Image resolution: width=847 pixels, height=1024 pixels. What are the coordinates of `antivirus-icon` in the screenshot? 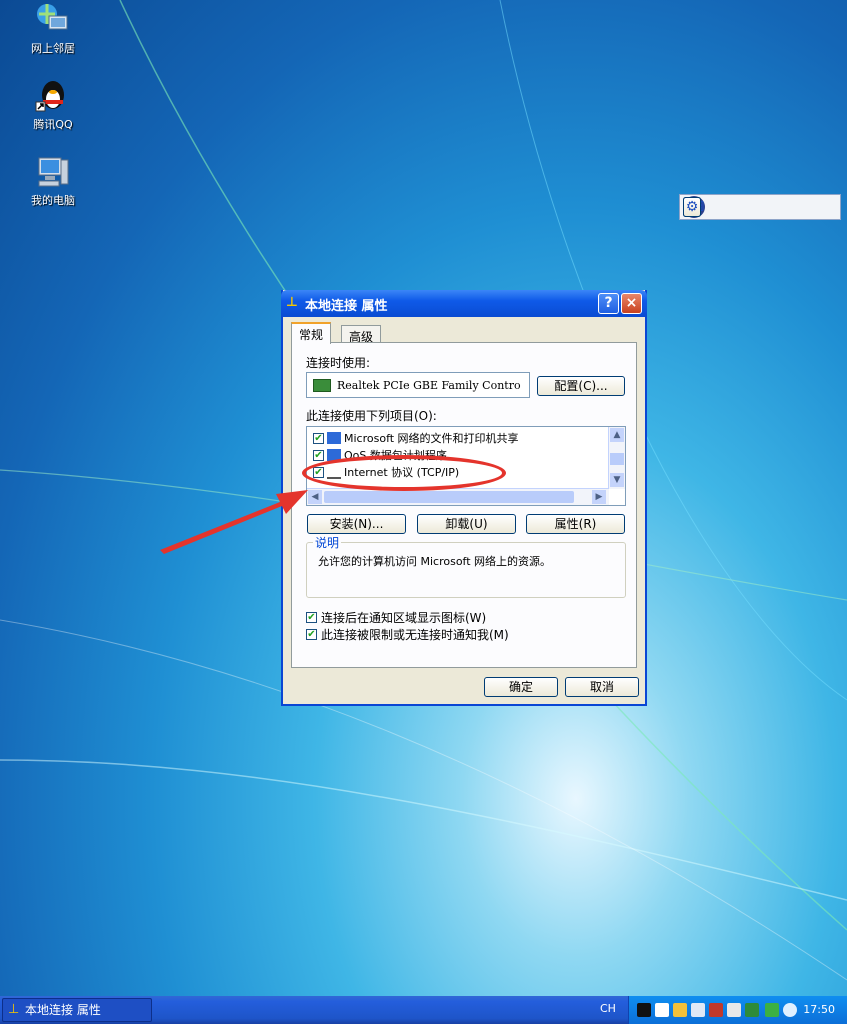 It's located at (790, 1010).